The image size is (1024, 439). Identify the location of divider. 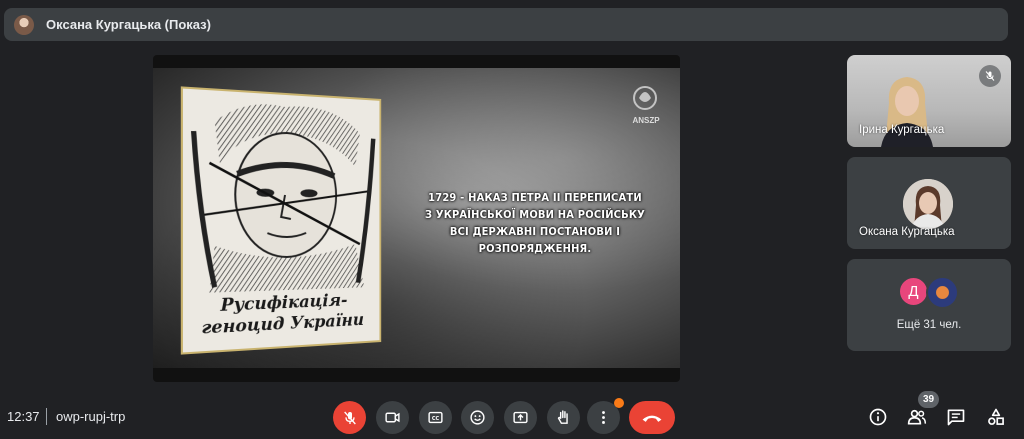
(46, 416).